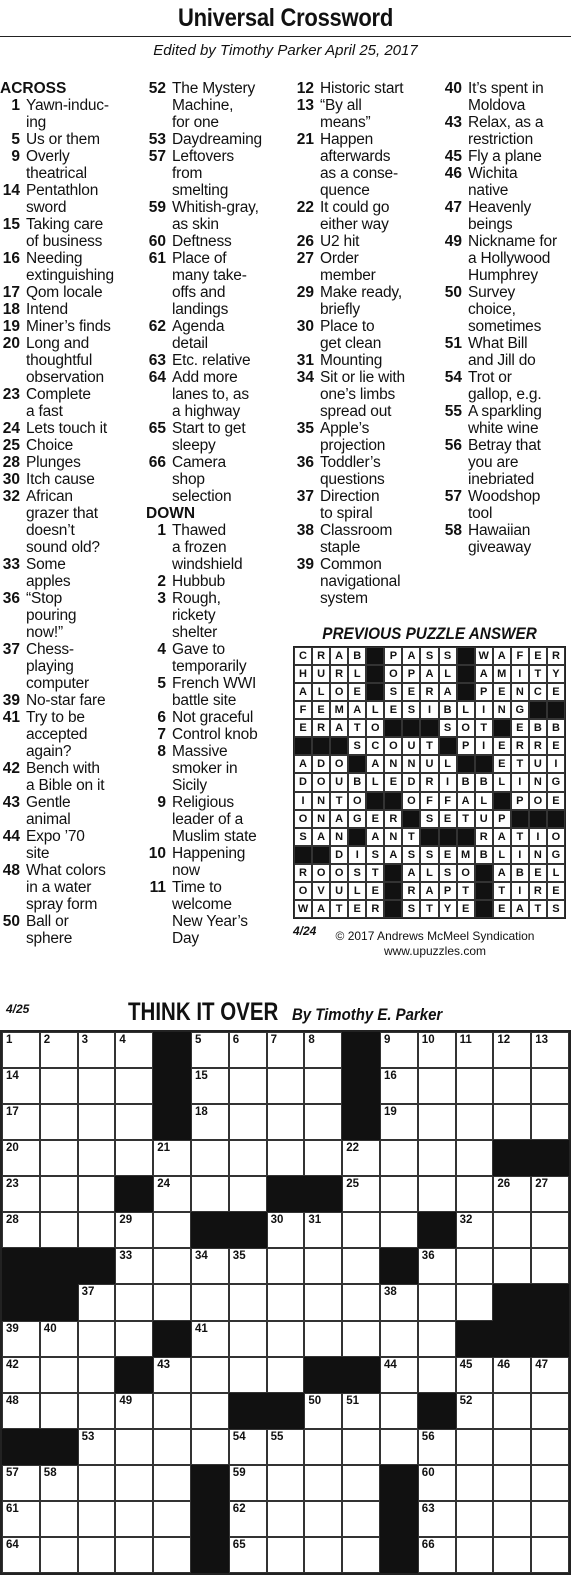 The width and height of the screenshot is (571, 1575). Describe the element at coordinates (21, 1194) in the screenshot. I see `grid-cell: 23` at that location.